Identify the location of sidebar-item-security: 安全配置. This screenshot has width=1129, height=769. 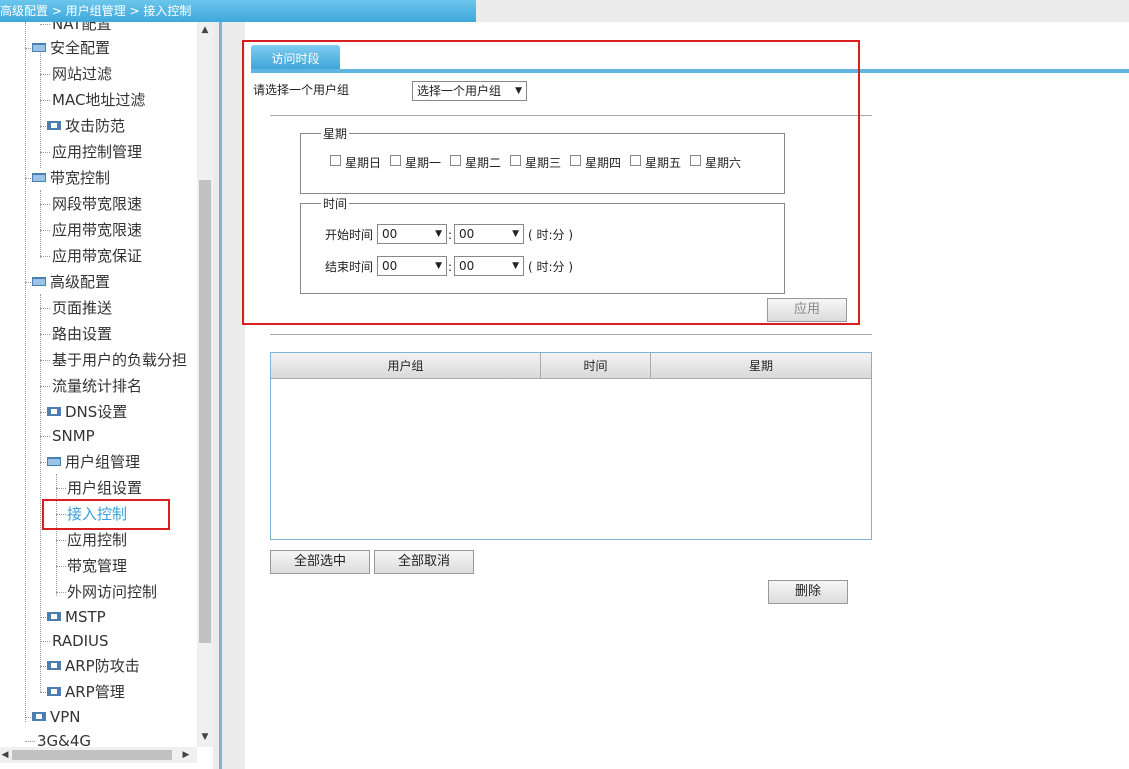
(80, 48).